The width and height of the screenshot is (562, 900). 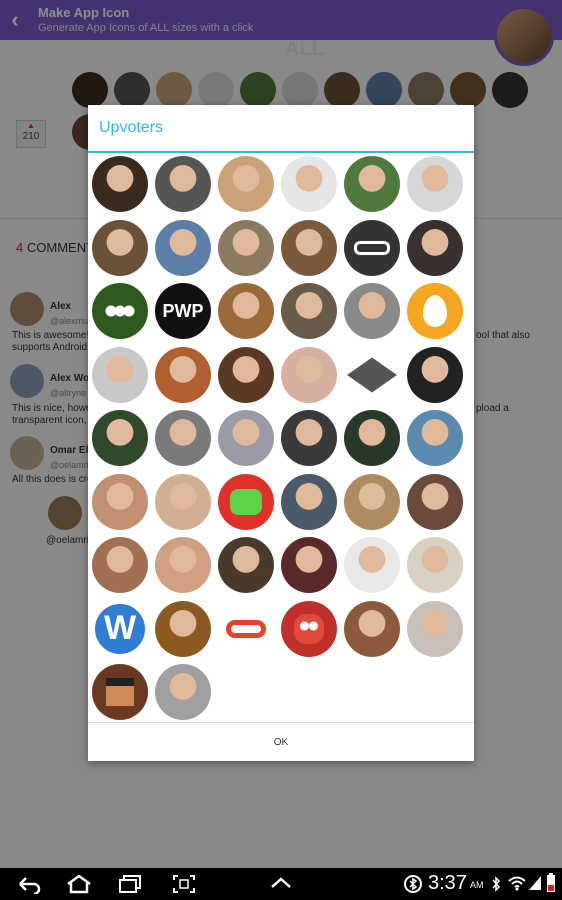 I want to click on binoculars-icon, so click(x=246, y=628).